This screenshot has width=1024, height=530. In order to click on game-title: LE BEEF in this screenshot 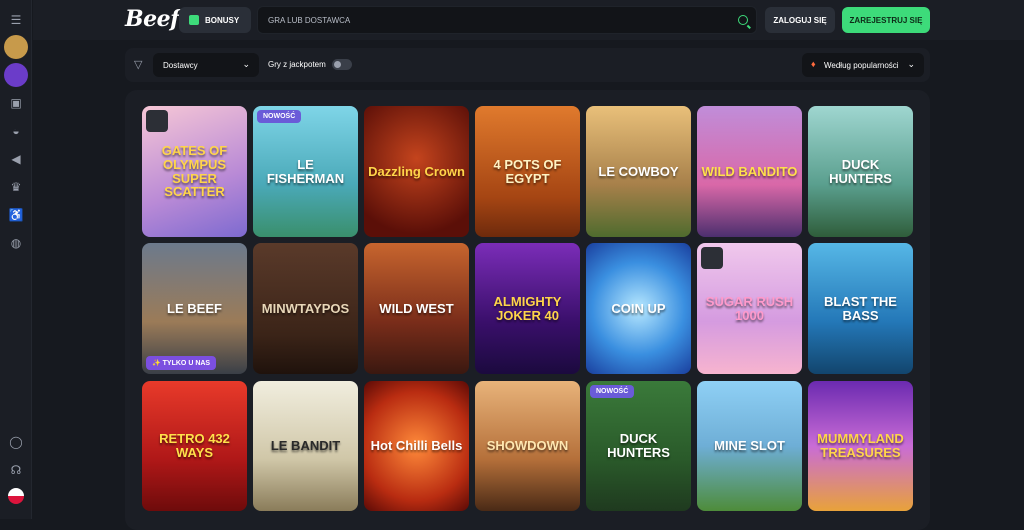, I will do `click(194, 308)`.